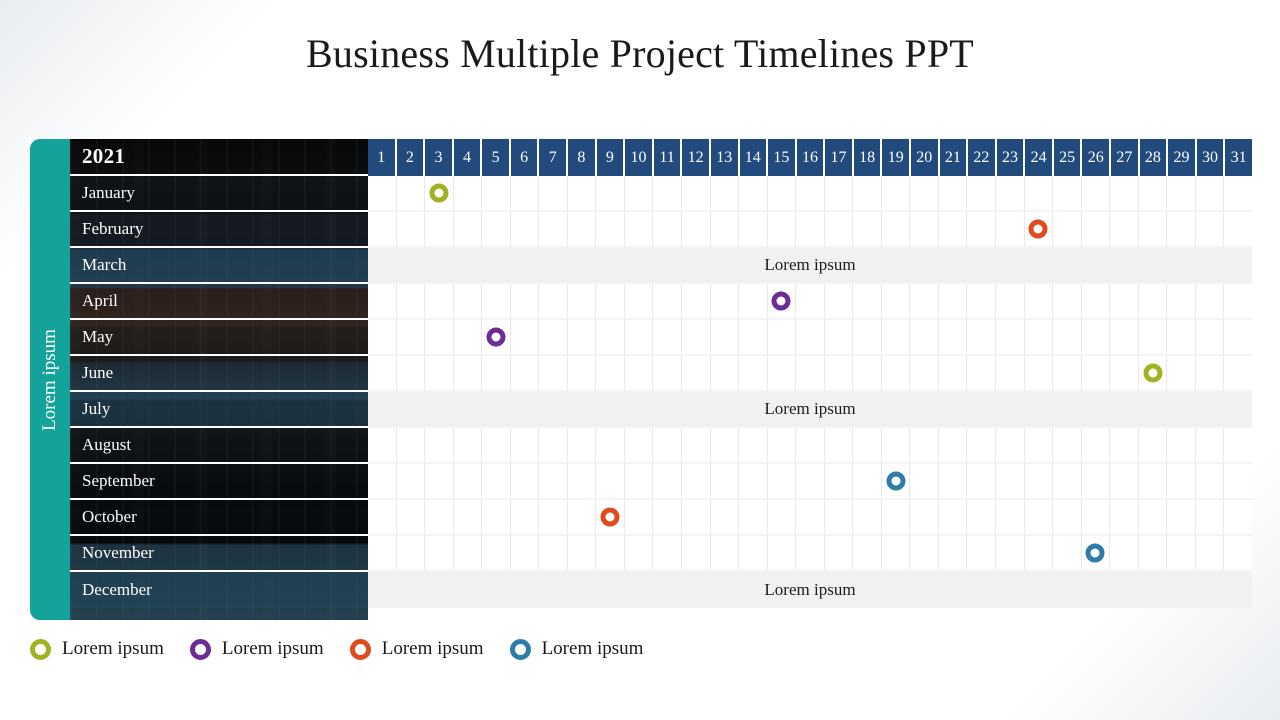  Describe the element at coordinates (1011, 157) in the screenshot. I see `day-header-23: 23` at that location.